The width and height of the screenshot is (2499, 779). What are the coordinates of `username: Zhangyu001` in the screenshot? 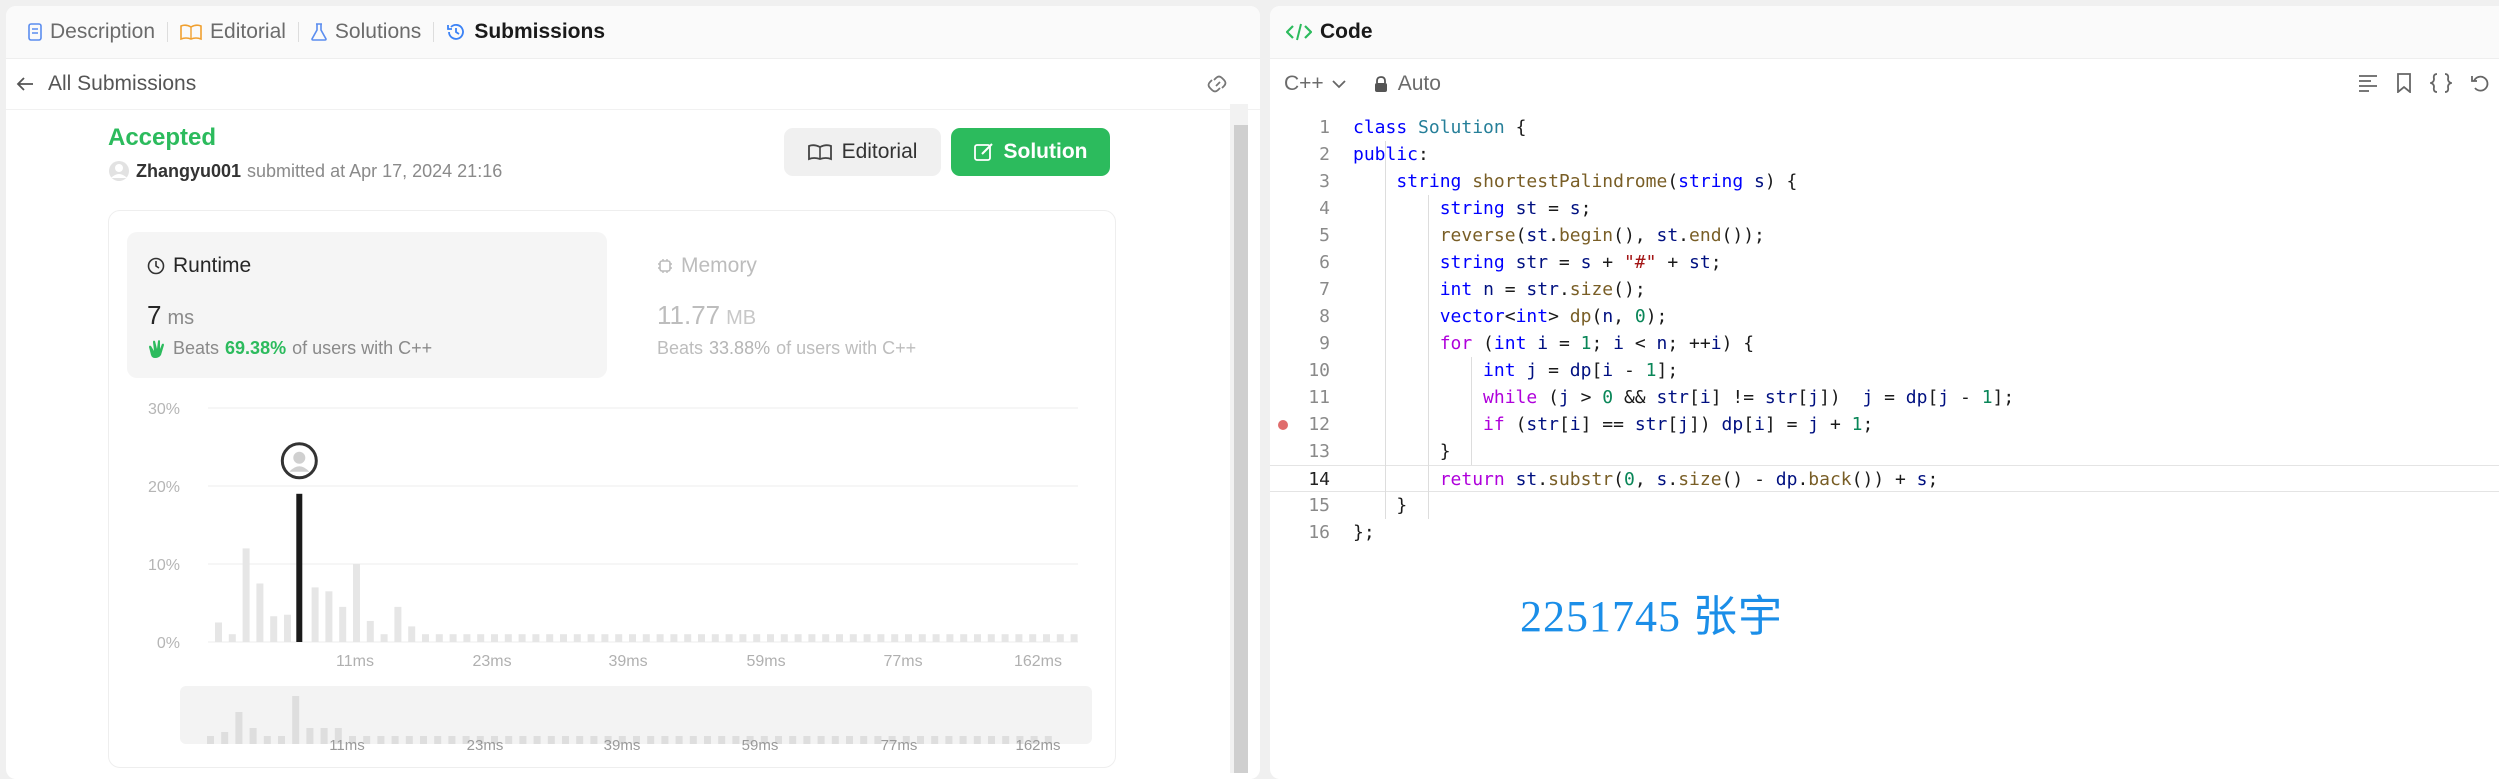 It's located at (188, 171).